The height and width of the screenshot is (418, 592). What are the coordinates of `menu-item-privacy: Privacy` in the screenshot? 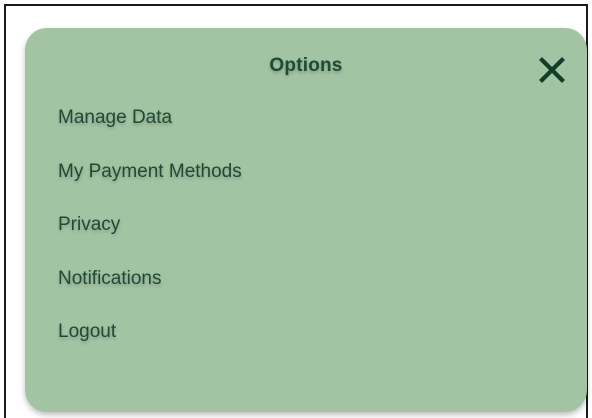 It's located at (150, 240).